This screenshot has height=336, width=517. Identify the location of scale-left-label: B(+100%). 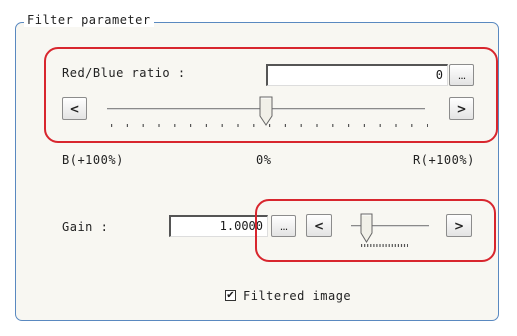
(93, 160).